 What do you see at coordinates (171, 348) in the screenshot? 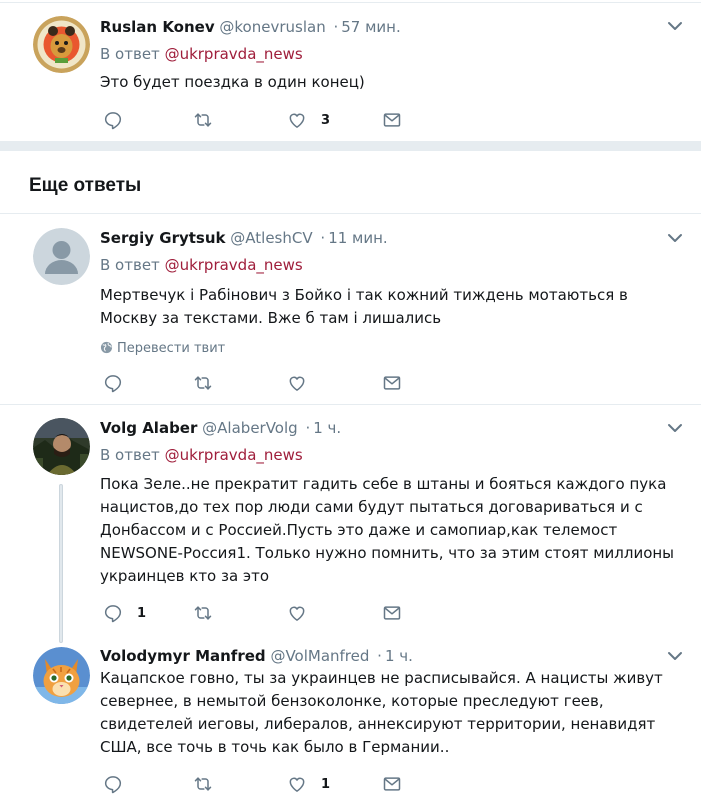
I see `translate-label: Перевести твит` at bounding box center [171, 348].